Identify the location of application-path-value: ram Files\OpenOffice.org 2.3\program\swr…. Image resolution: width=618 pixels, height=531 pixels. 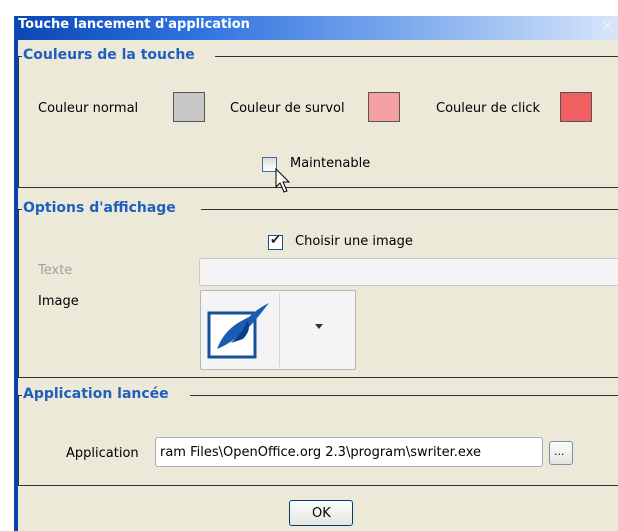
(320, 452).